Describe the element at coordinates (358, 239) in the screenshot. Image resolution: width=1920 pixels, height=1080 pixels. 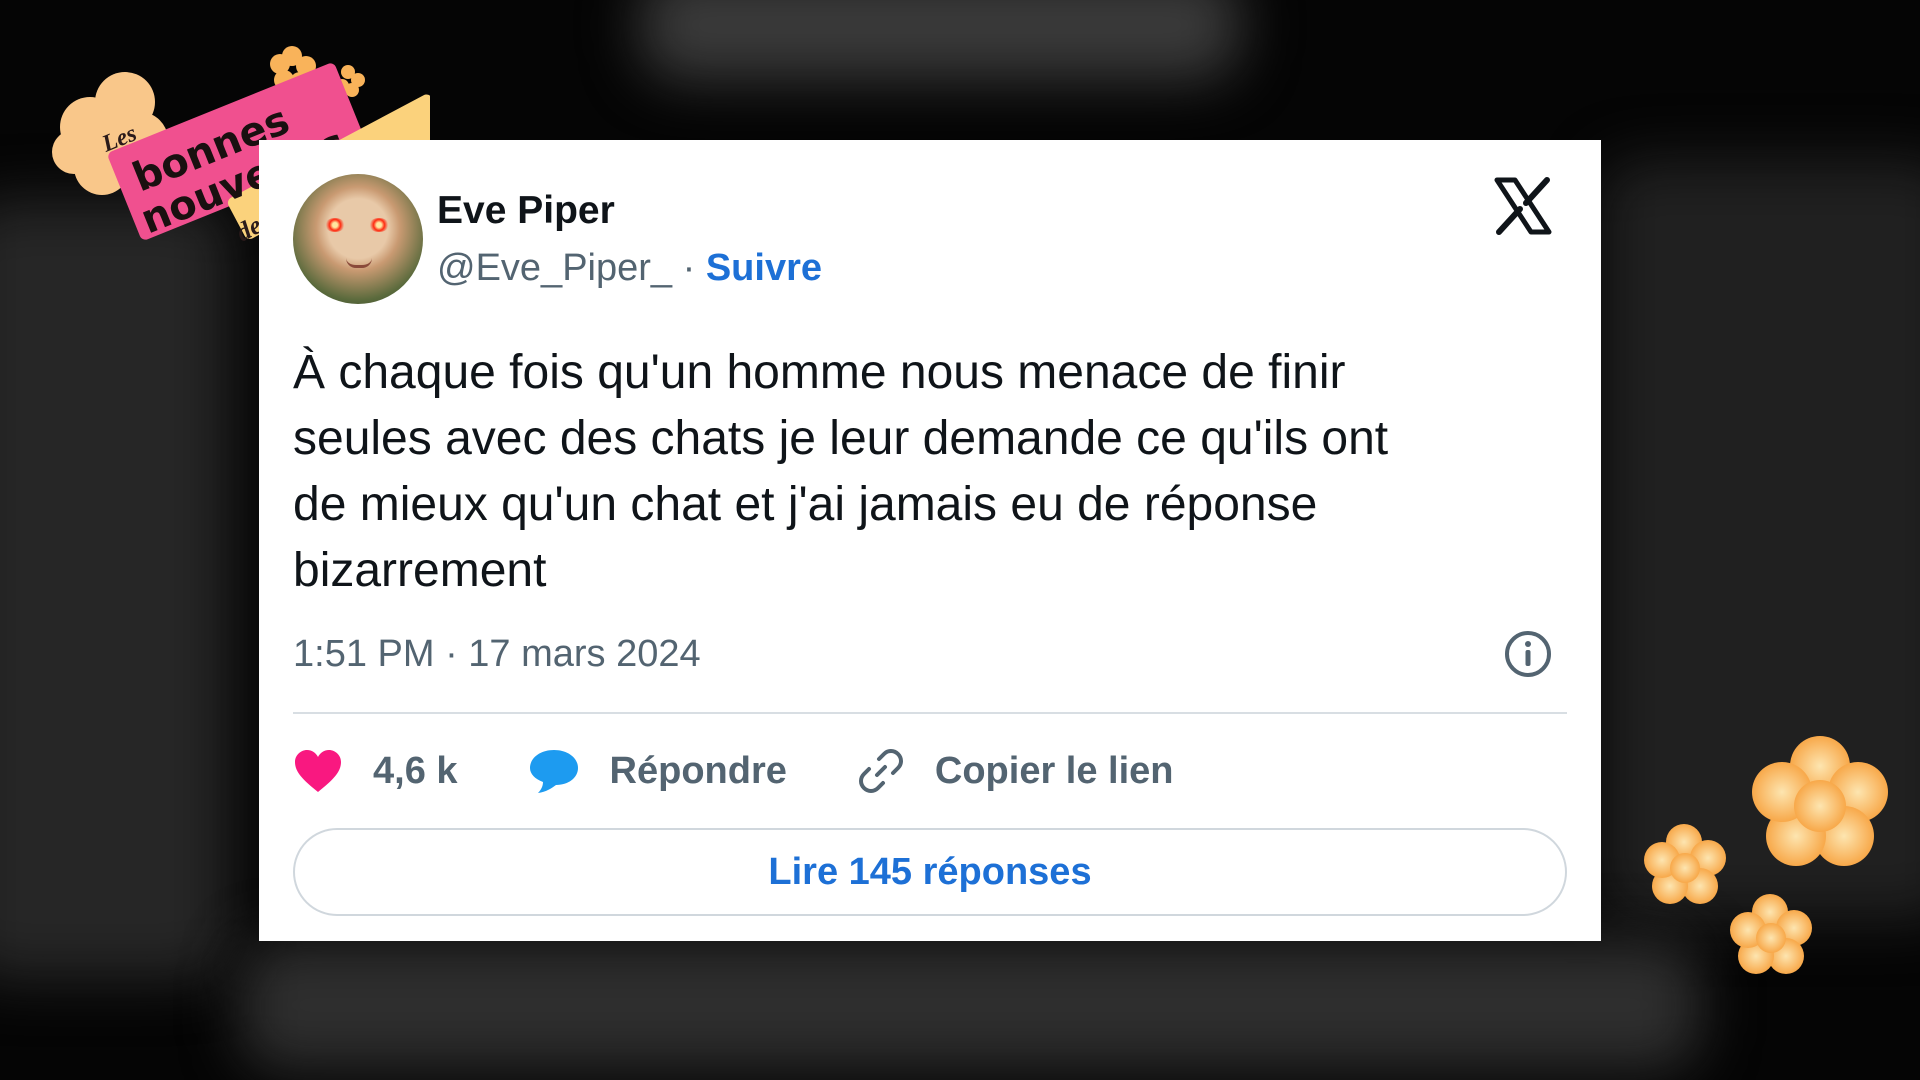
I see `avatar` at that location.